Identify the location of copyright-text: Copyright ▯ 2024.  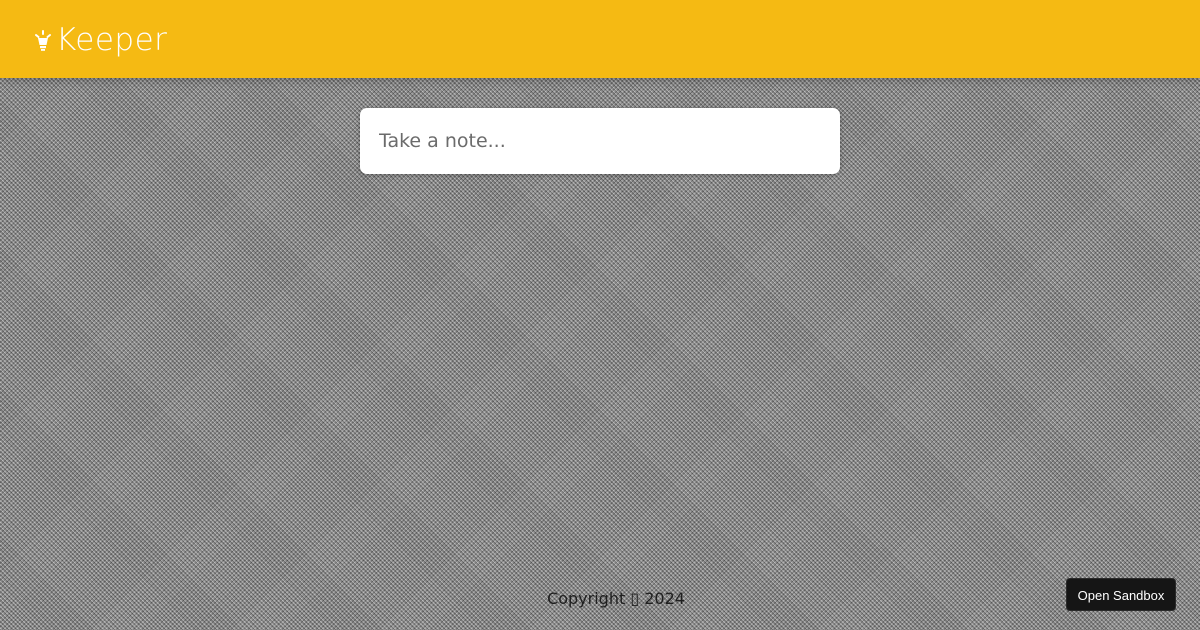
(616, 598).